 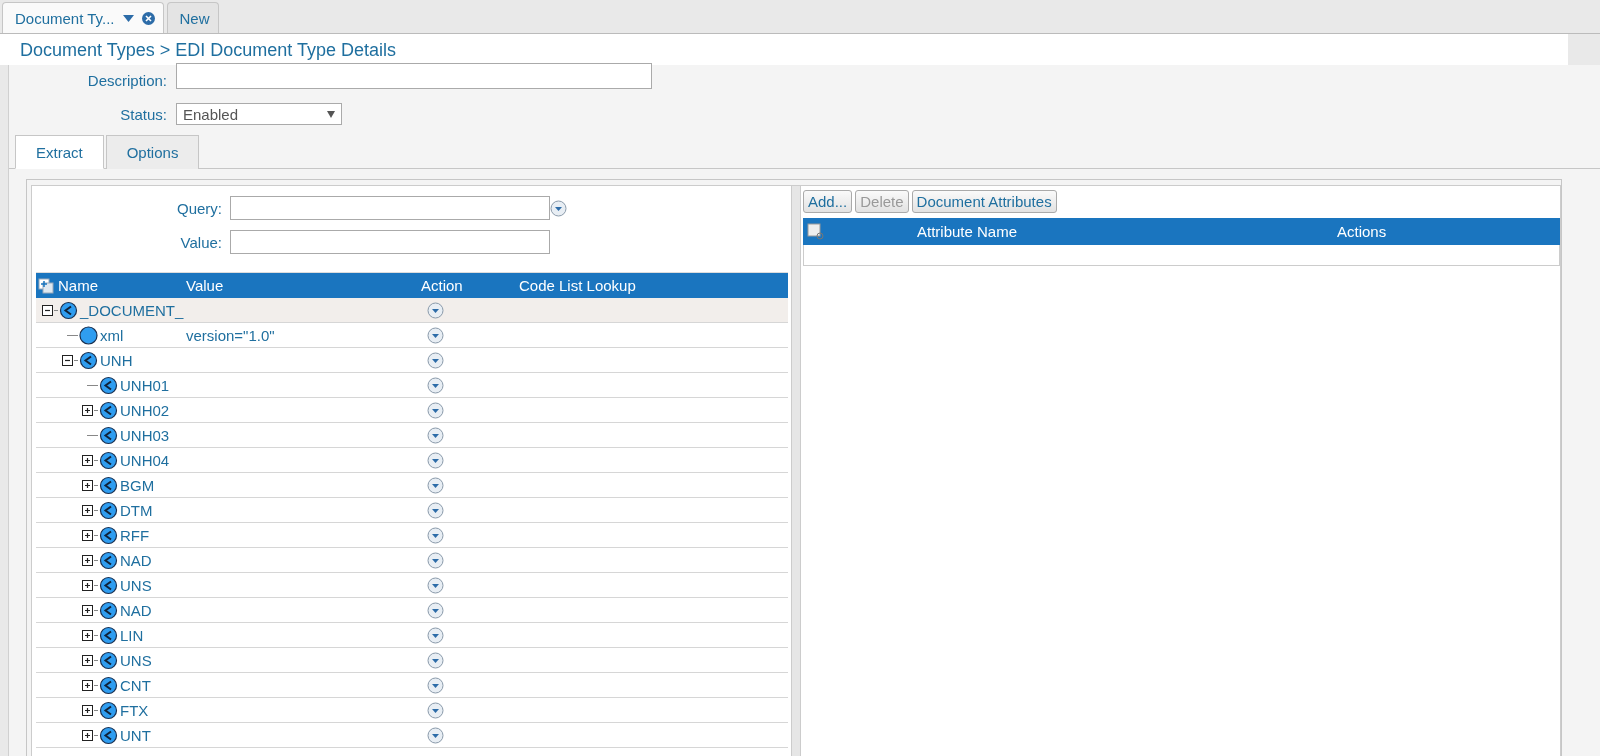 What do you see at coordinates (126, 80) in the screenshot?
I see `field-label: Description:` at bounding box center [126, 80].